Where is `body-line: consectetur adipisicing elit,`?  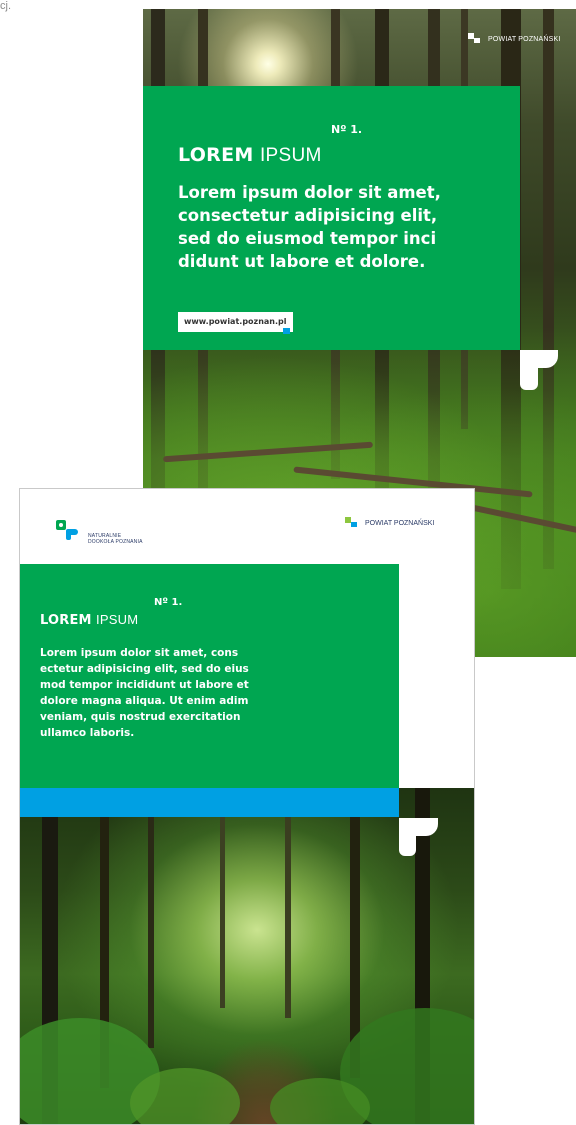 body-line: consectetur adipisicing elit, is located at coordinates (308, 215).